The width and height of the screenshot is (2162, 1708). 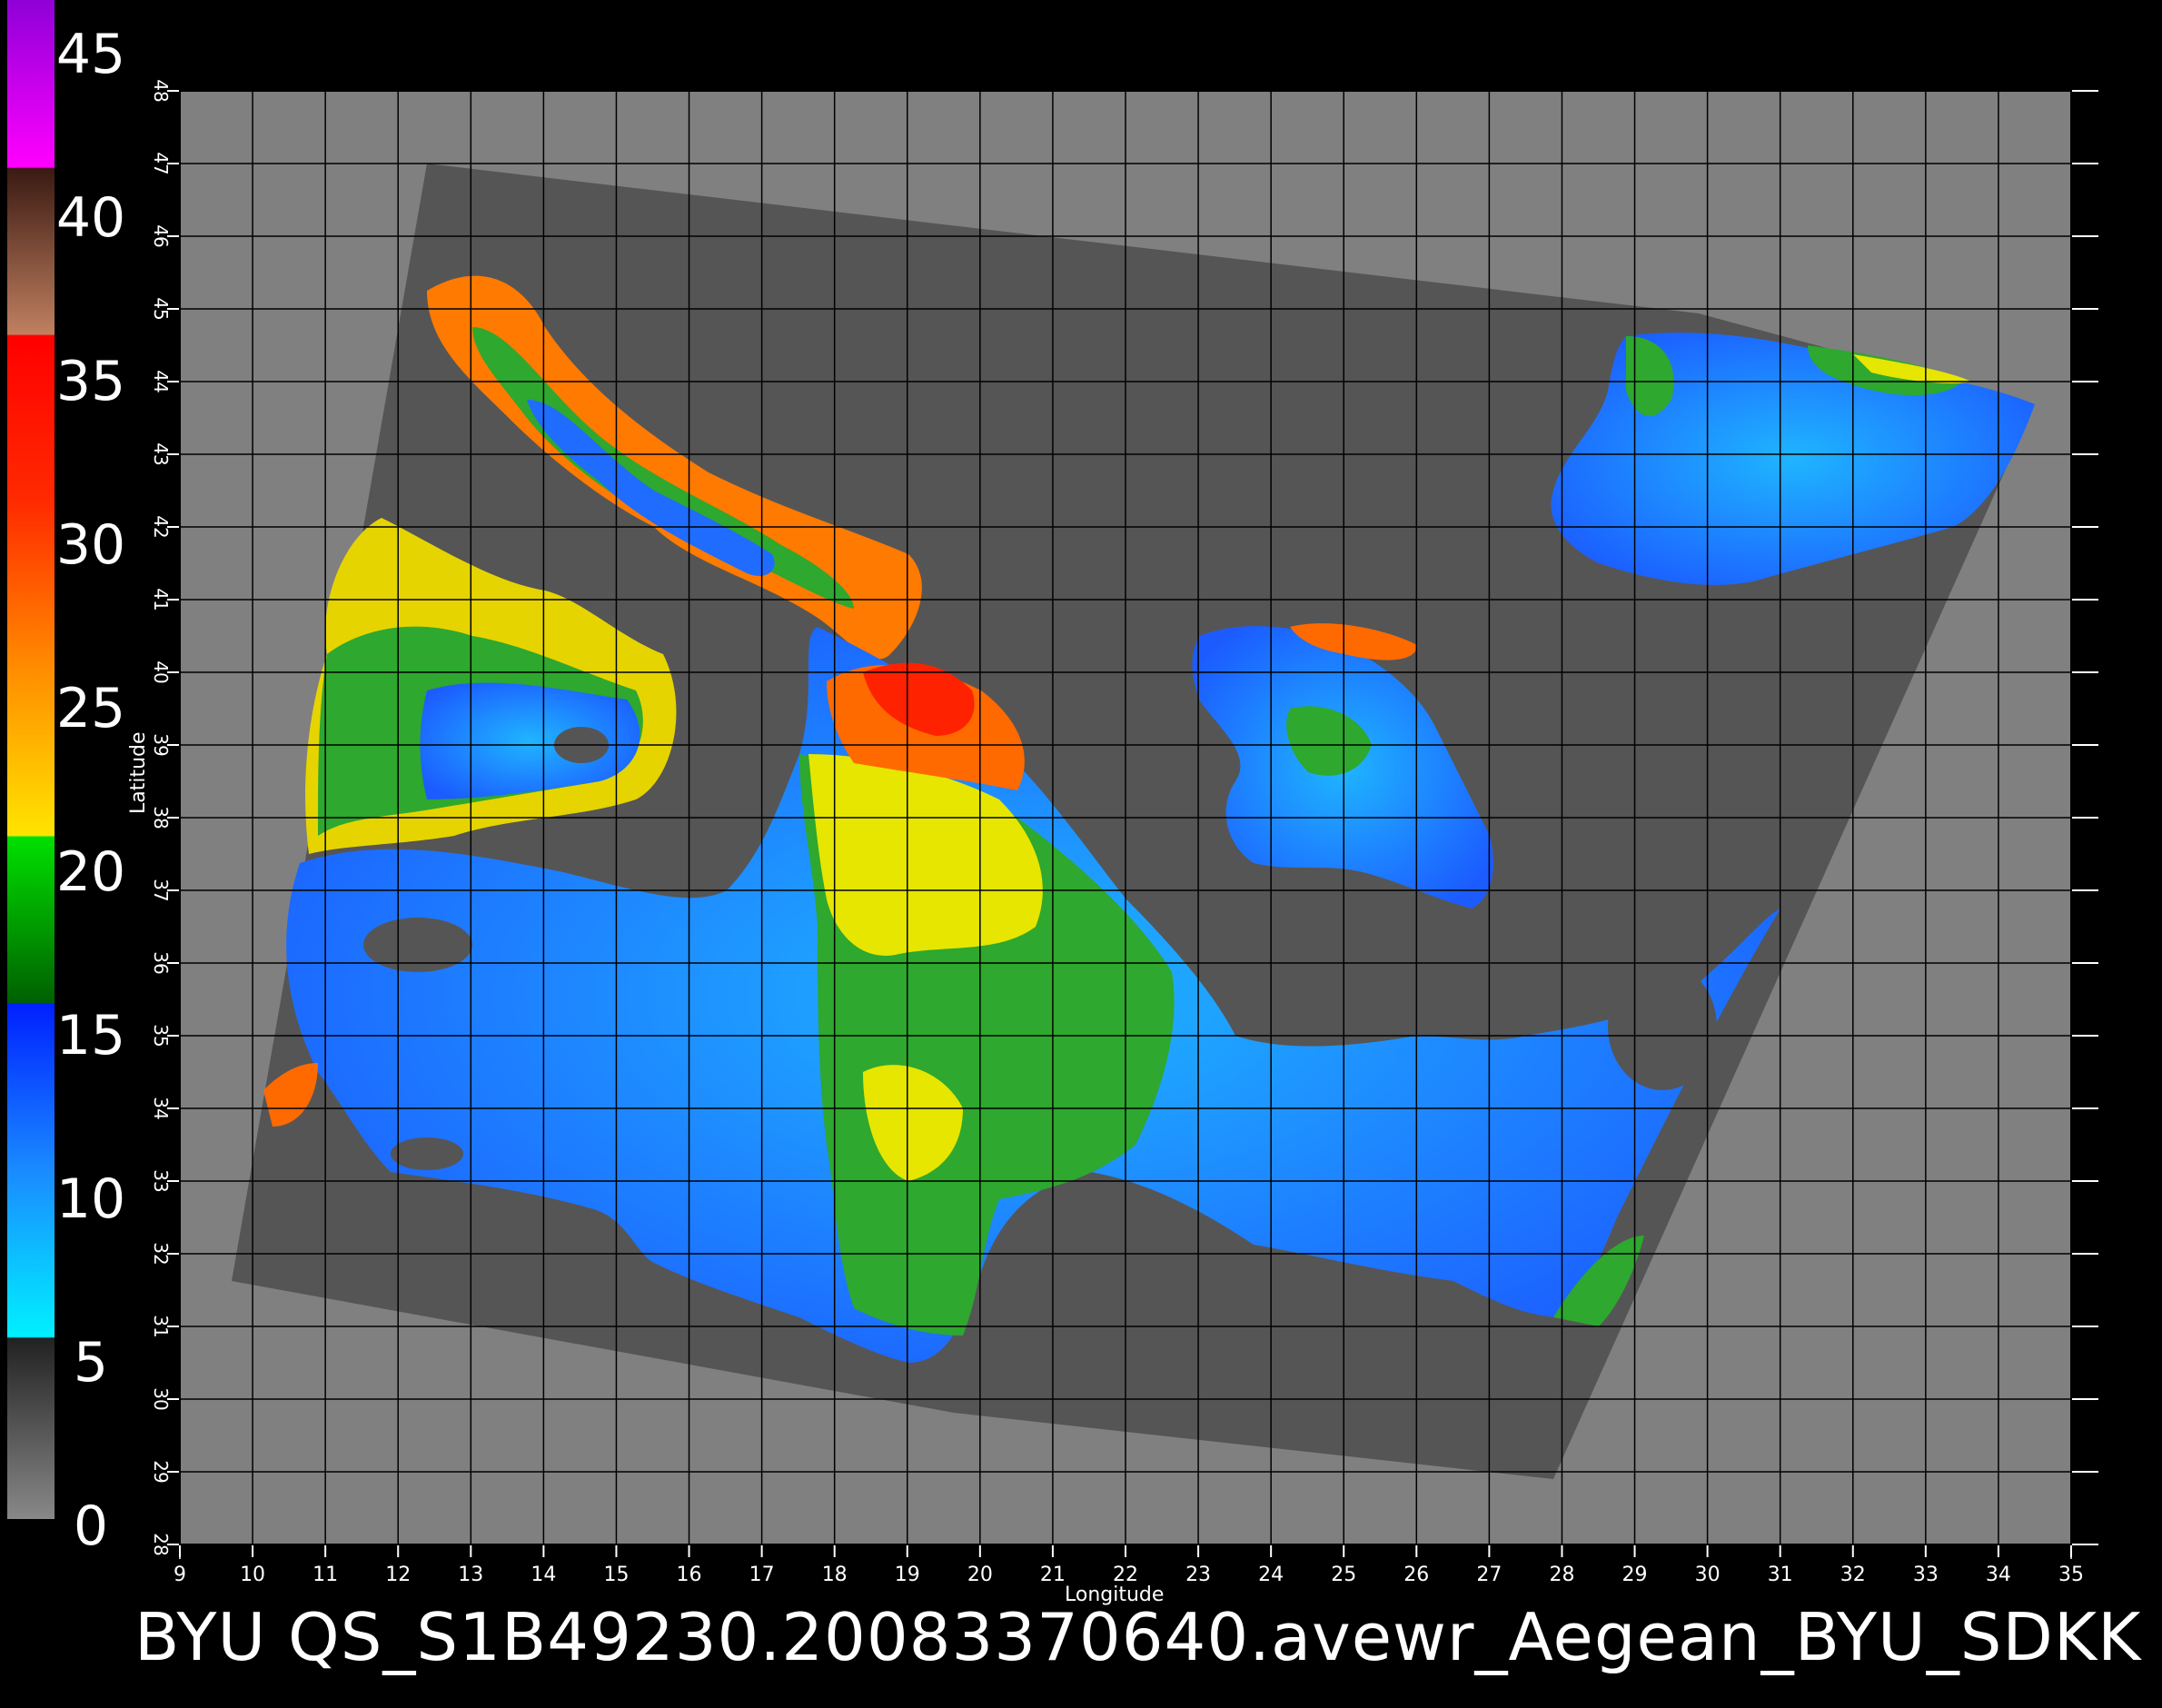 I want to click on x-tick-label: 25, so click(x=1343, y=1575).